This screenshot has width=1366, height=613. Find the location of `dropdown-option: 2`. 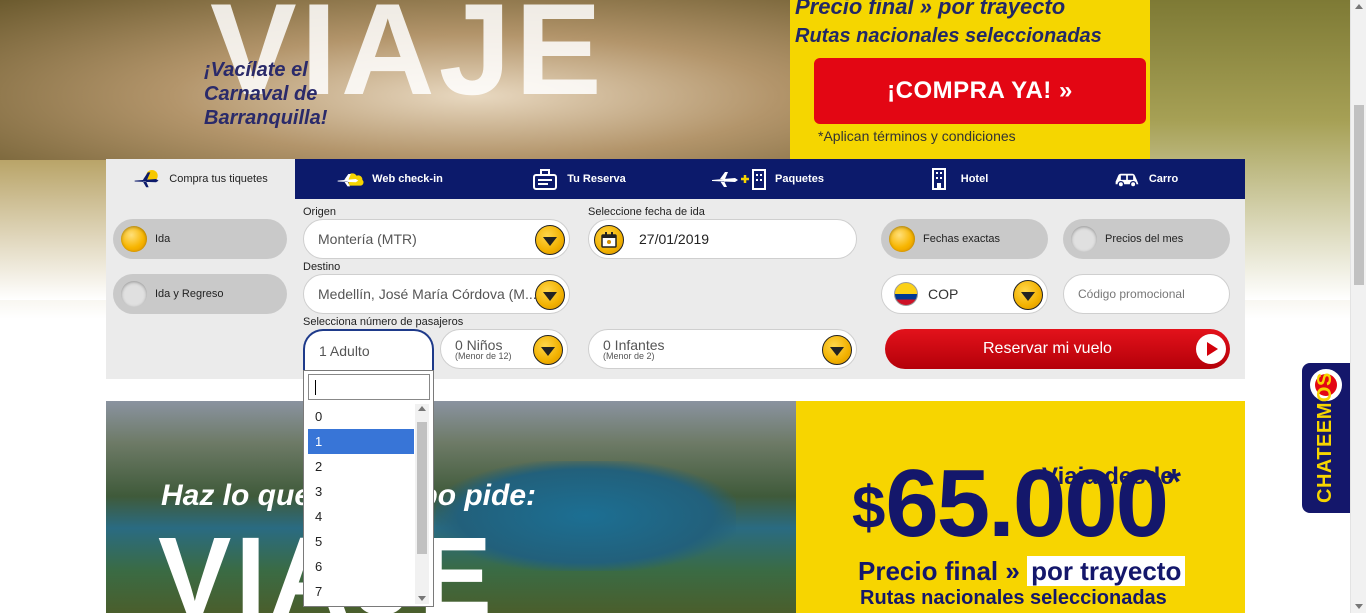

dropdown-option: 2 is located at coordinates (361, 466).